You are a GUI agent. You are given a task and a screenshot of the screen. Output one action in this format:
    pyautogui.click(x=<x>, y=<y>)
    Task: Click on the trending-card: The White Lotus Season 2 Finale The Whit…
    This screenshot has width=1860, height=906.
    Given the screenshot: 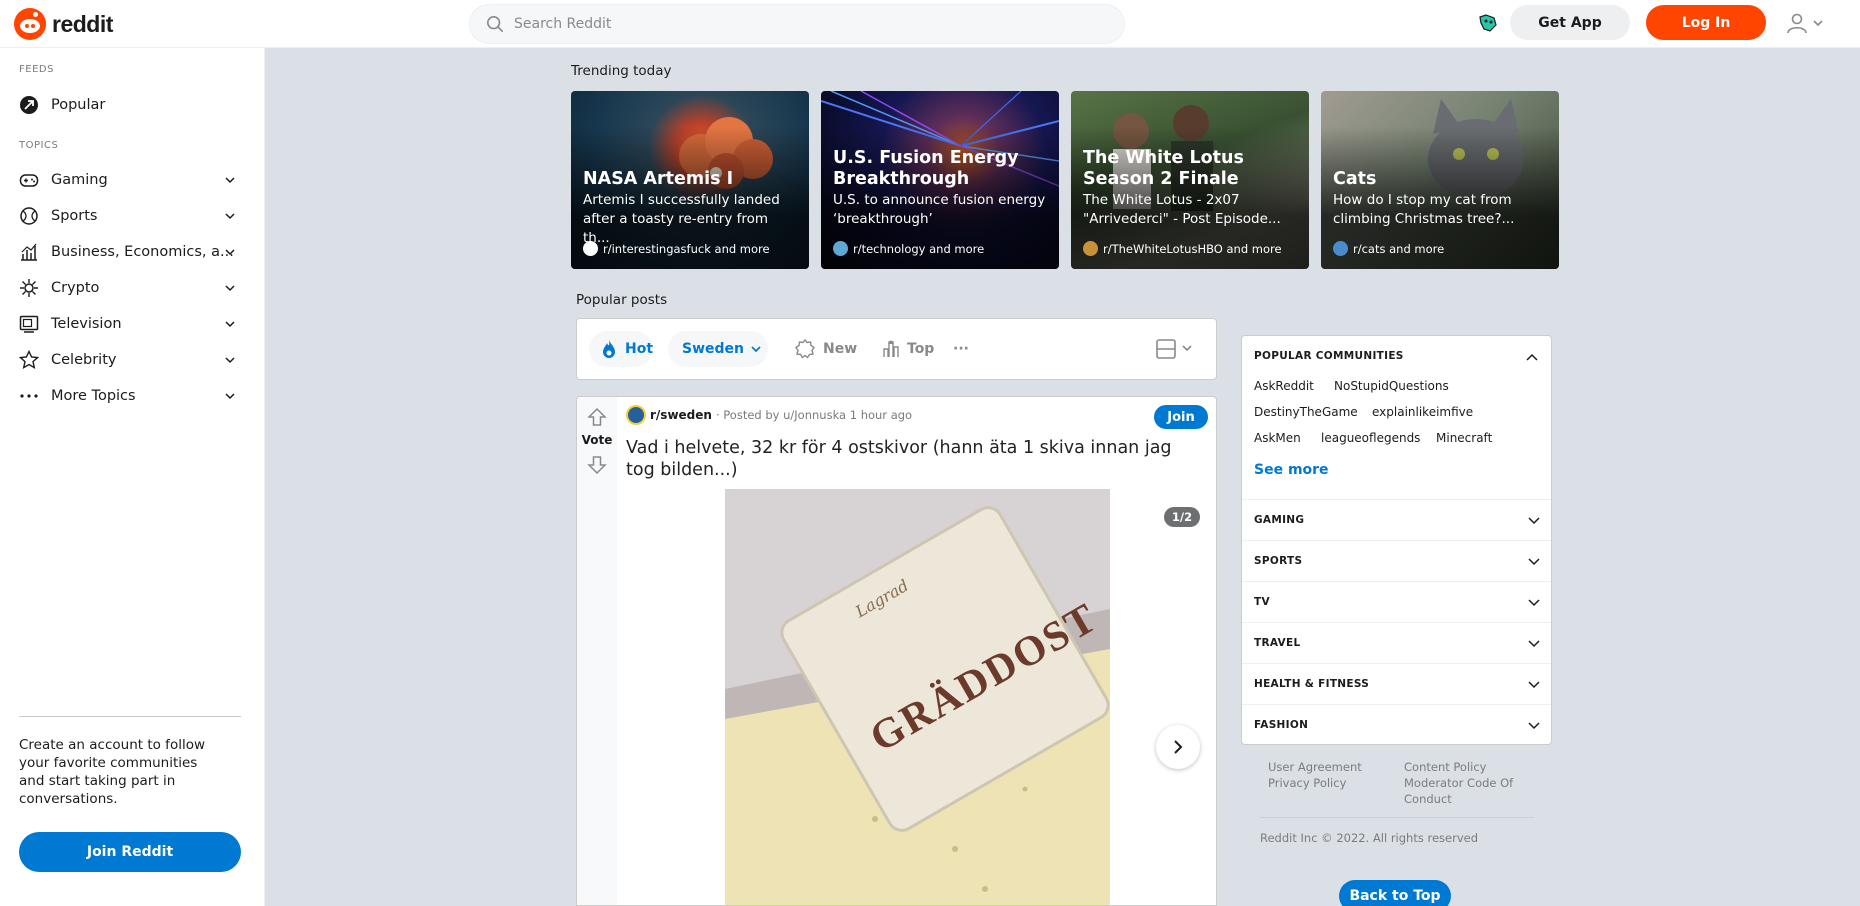 What is the action you would take?
    pyautogui.click(x=1190, y=180)
    